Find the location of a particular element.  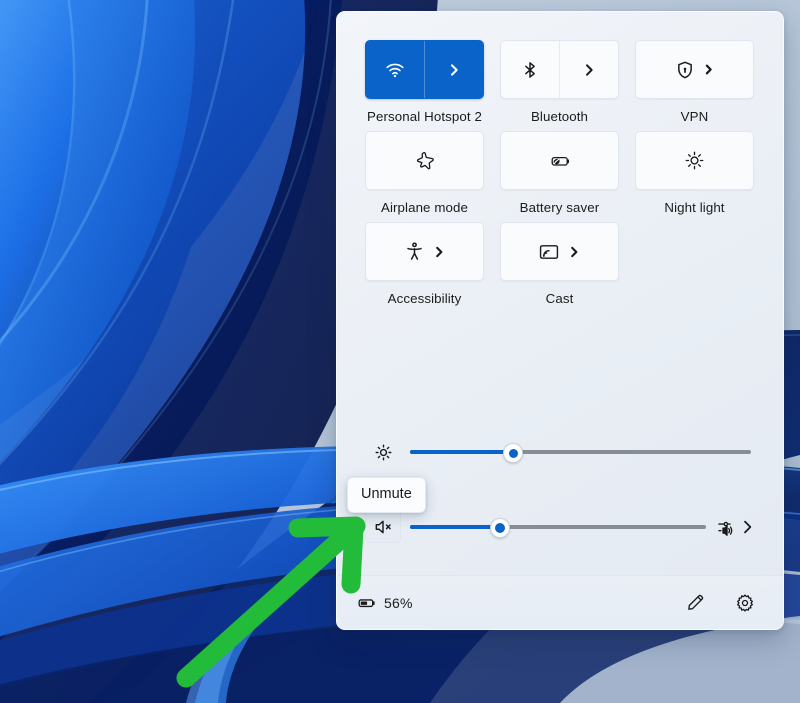

tile-label-night-light: Night light is located at coordinates (694, 207).